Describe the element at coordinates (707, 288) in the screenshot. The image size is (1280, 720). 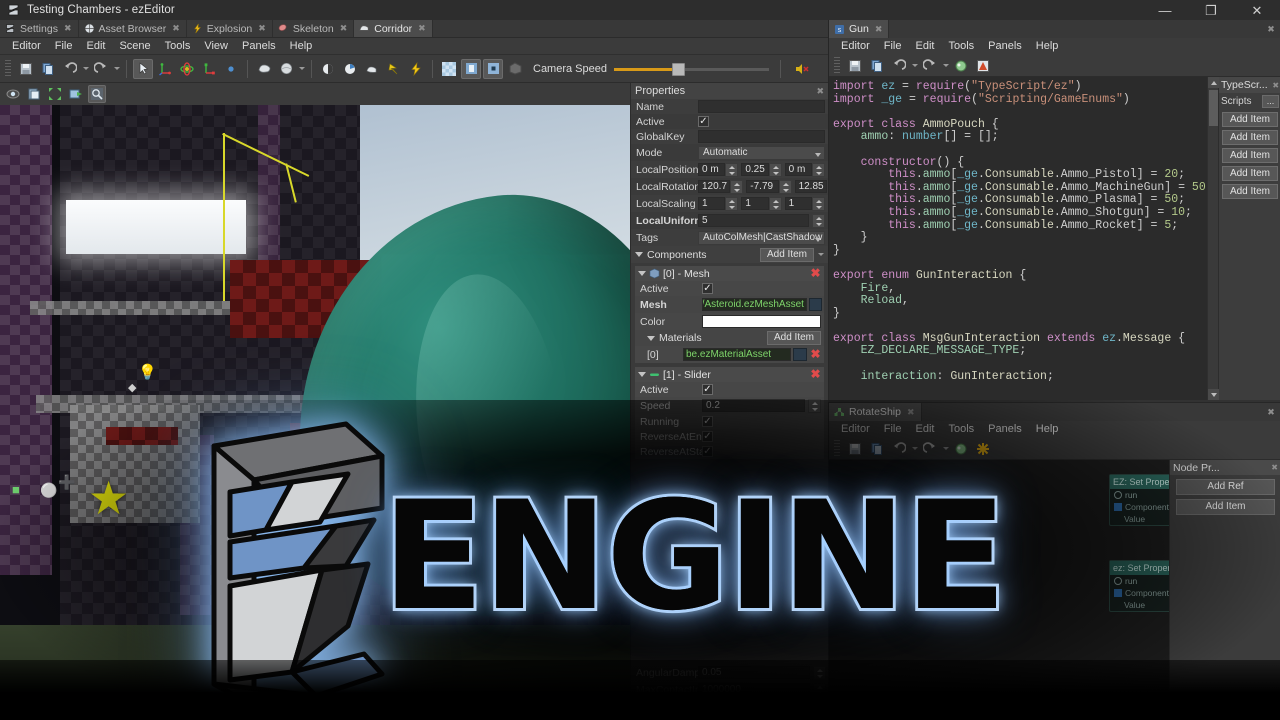
I see `mesh-active-checkbox: ✓` at that location.